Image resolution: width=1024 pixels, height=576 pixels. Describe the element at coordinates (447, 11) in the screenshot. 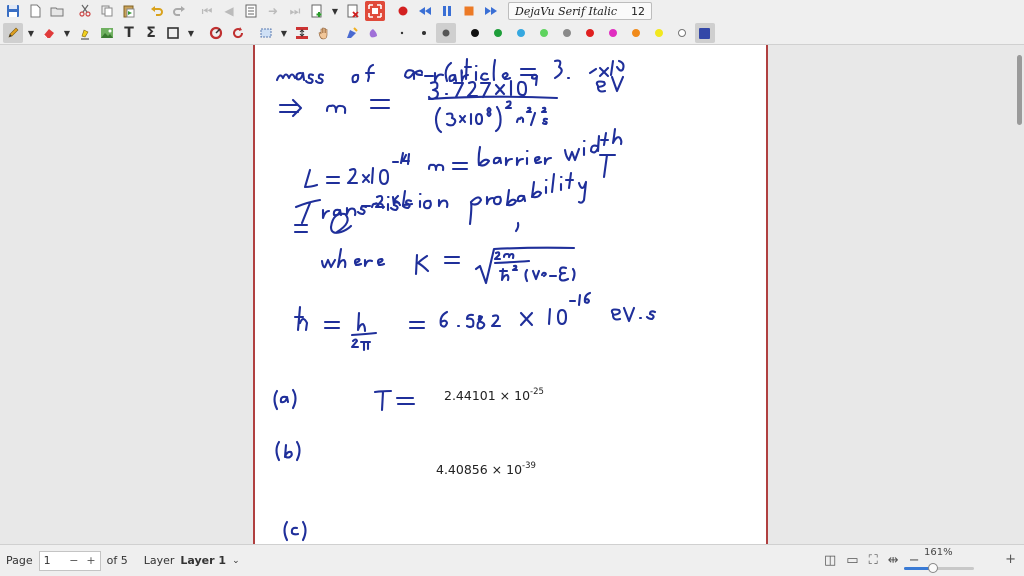

I see `pause-icon` at that location.